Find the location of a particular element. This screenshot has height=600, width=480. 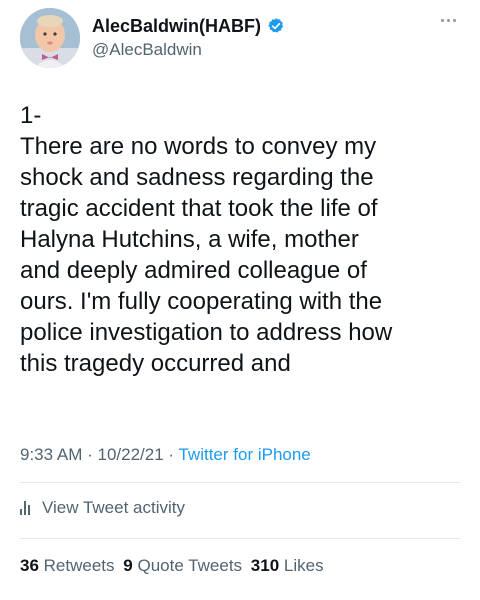

tweet-header: AlecBaldwin(HABF) @AlecBaldwin is located at coordinates (240, 40).